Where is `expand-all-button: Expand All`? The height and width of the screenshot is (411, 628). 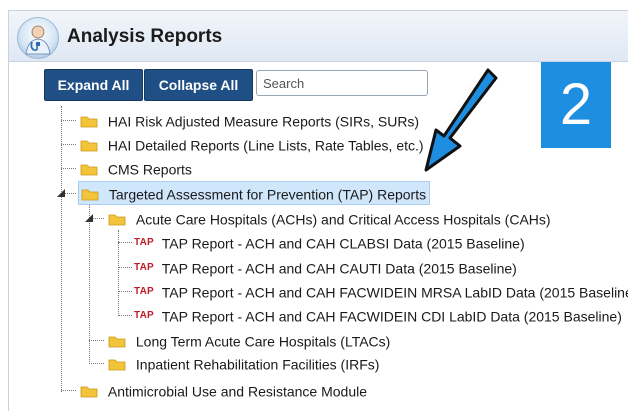 expand-all-button: Expand All is located at coordinates (93, 85).